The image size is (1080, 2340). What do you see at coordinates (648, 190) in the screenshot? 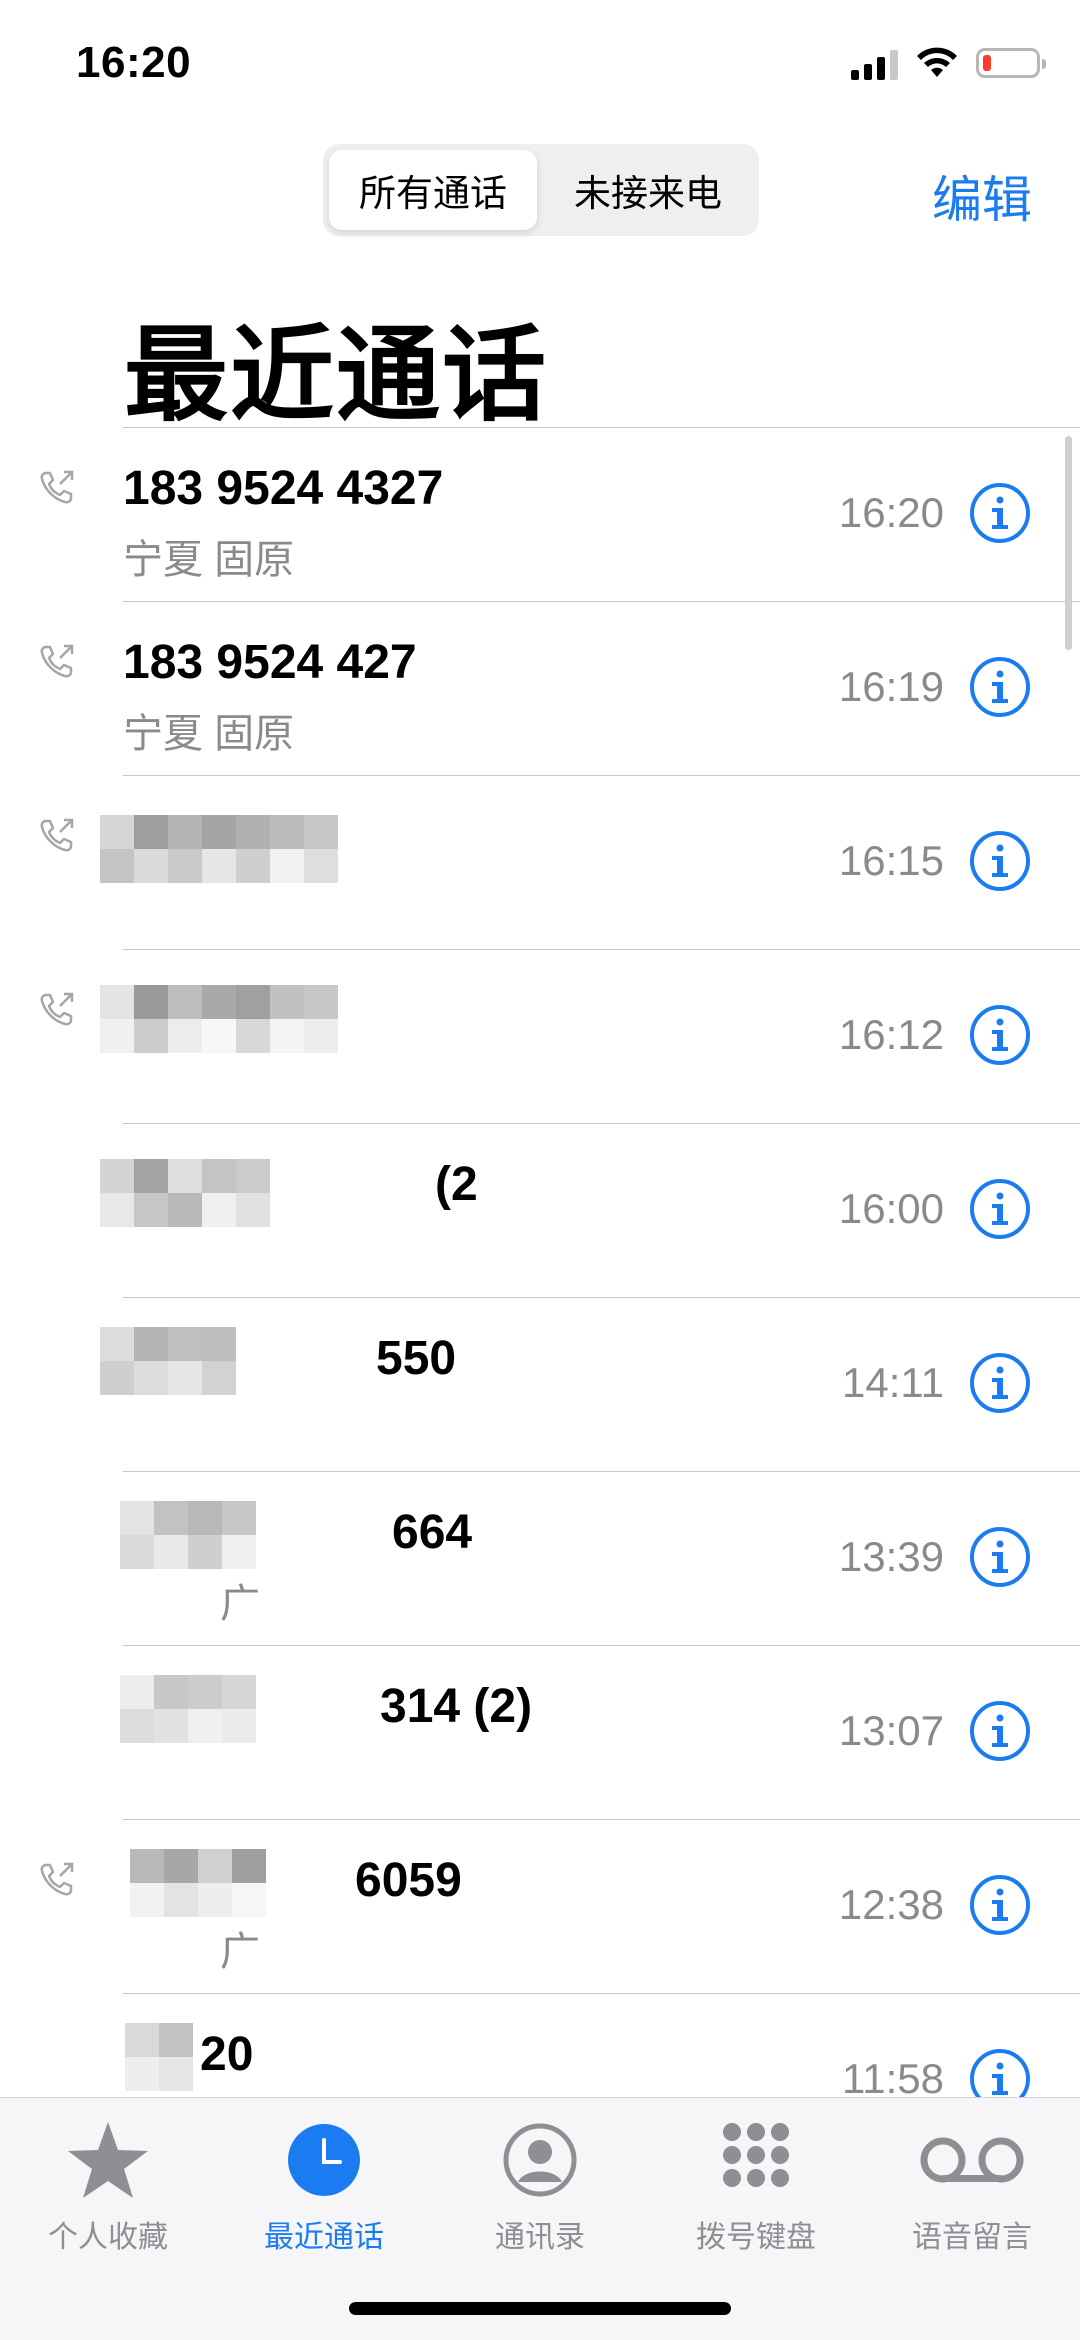
I see `segment-missed-calls: 未接来电` at bounding box center [648, 190].